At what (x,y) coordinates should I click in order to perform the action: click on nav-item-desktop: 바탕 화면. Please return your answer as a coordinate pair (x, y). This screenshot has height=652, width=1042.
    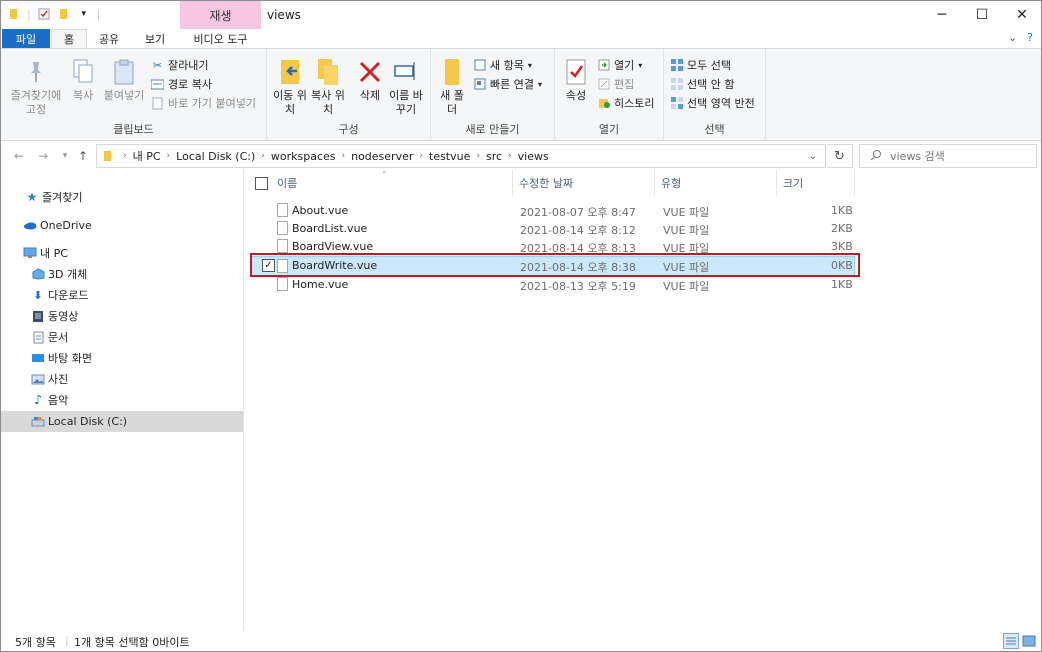
    Looking at the image, I should click on (122, 358).